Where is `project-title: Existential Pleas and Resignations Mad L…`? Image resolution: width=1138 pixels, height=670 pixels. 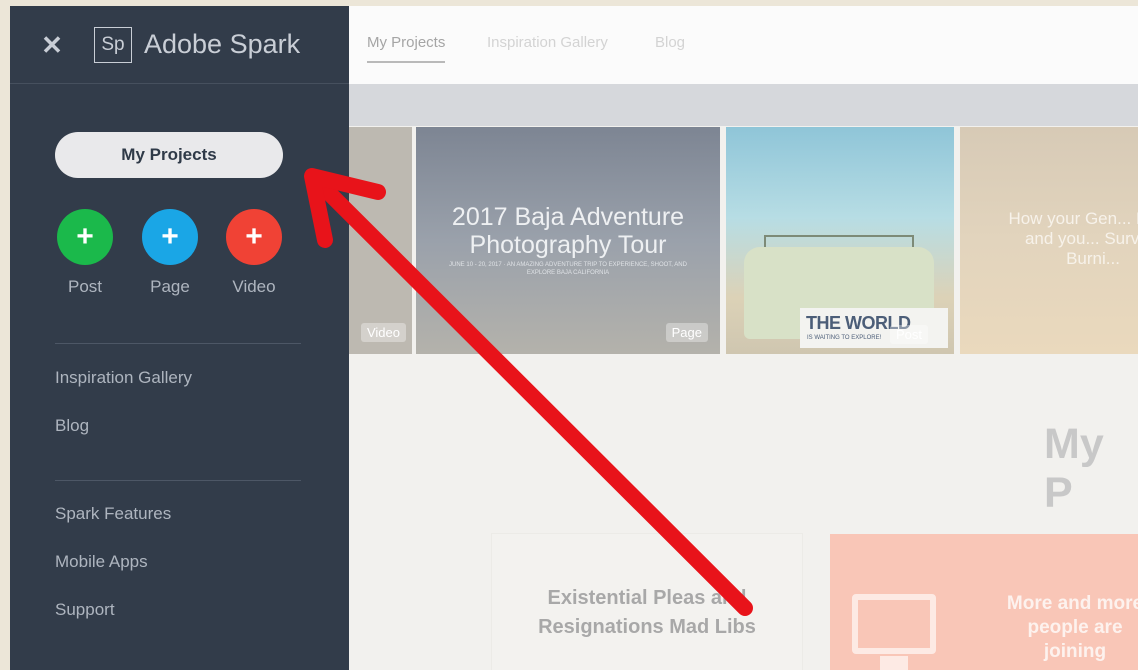 project-title: Existential Pleas and Resignations Mad L… is located at coordinates (647, 612).